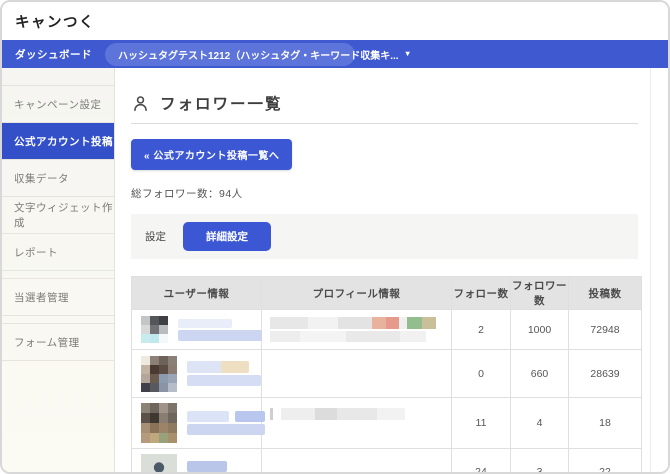 The image size is (670, 474). Describe the element at coordinates (605, 460) in the screenshot. I see `post-count: 22` at that location.